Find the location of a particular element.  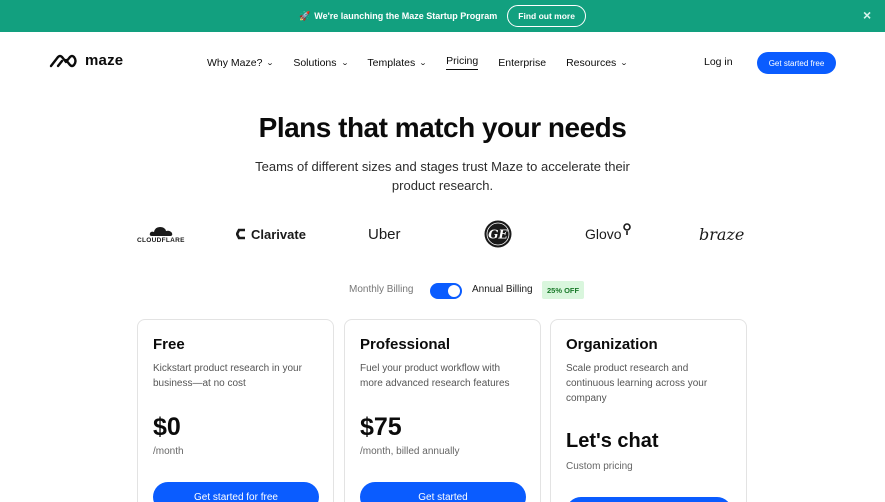

plan-name: Organization is located at coordinates (612, 344).